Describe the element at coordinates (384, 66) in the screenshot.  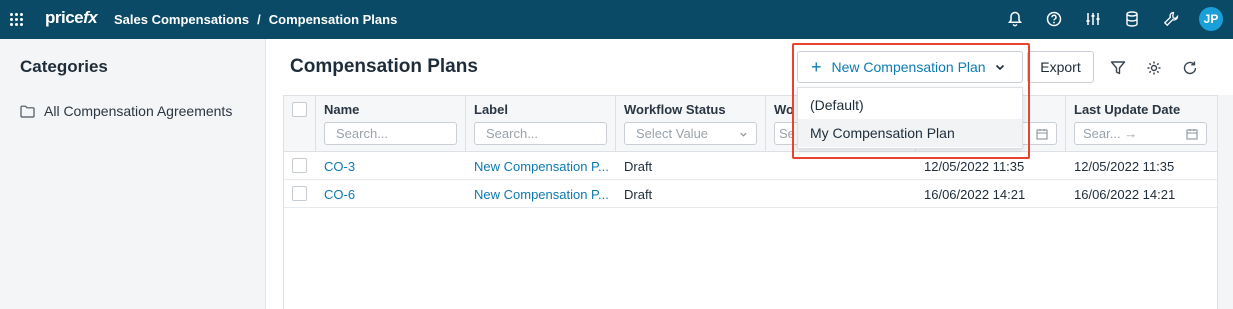
I see `page-title: Compensation Plans` at that location.